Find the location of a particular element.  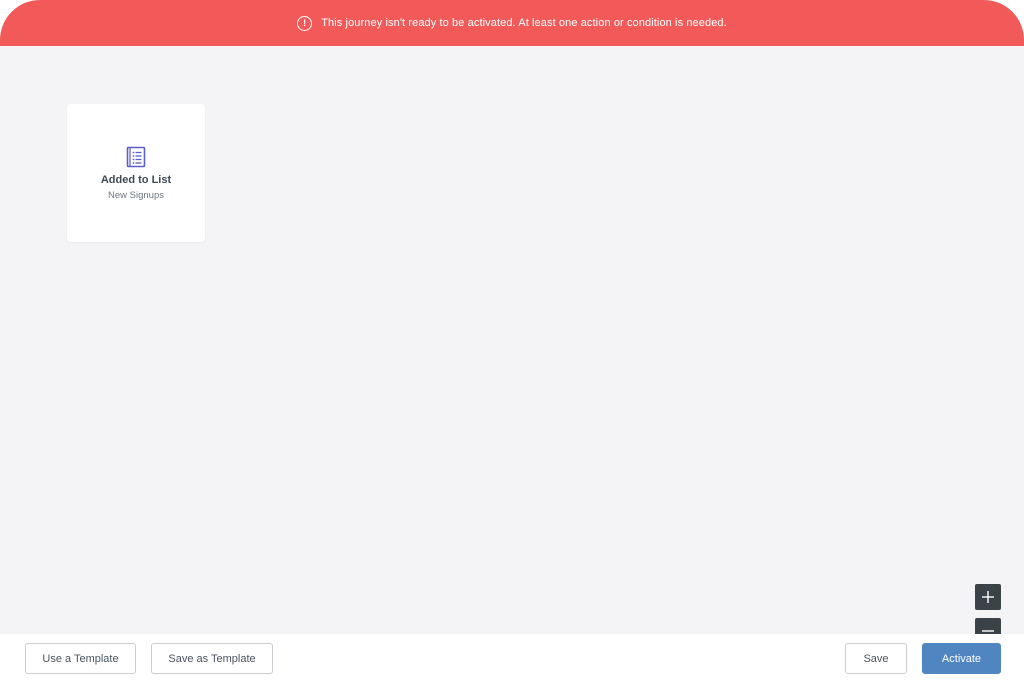

trigger-node-added-to-list: Added to List New Signups is located at coordinates (136, 173).